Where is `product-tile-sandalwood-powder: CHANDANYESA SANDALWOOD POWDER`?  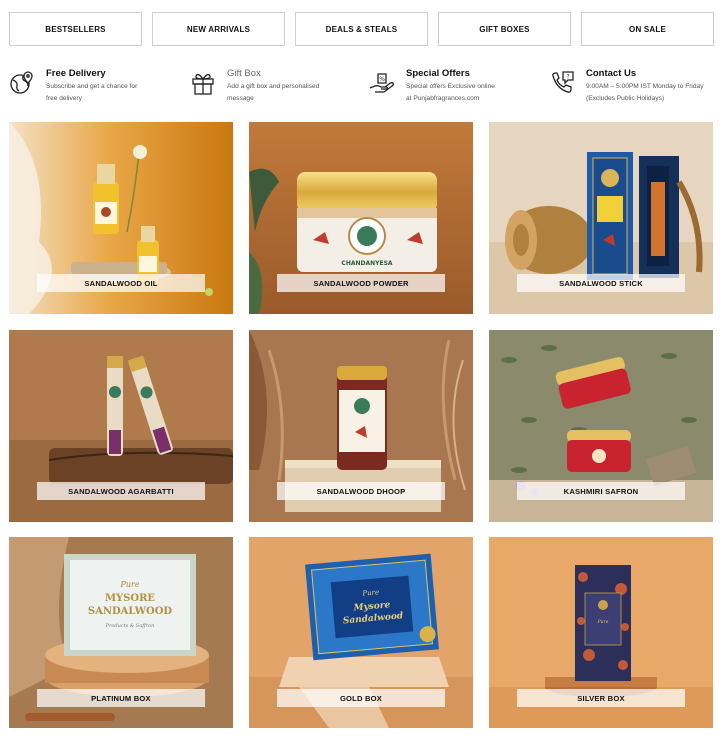
product-tile-sandalwood-powder: CHANDANYESA SANDALWOOD POWDER is located at coordinates (361, 218).